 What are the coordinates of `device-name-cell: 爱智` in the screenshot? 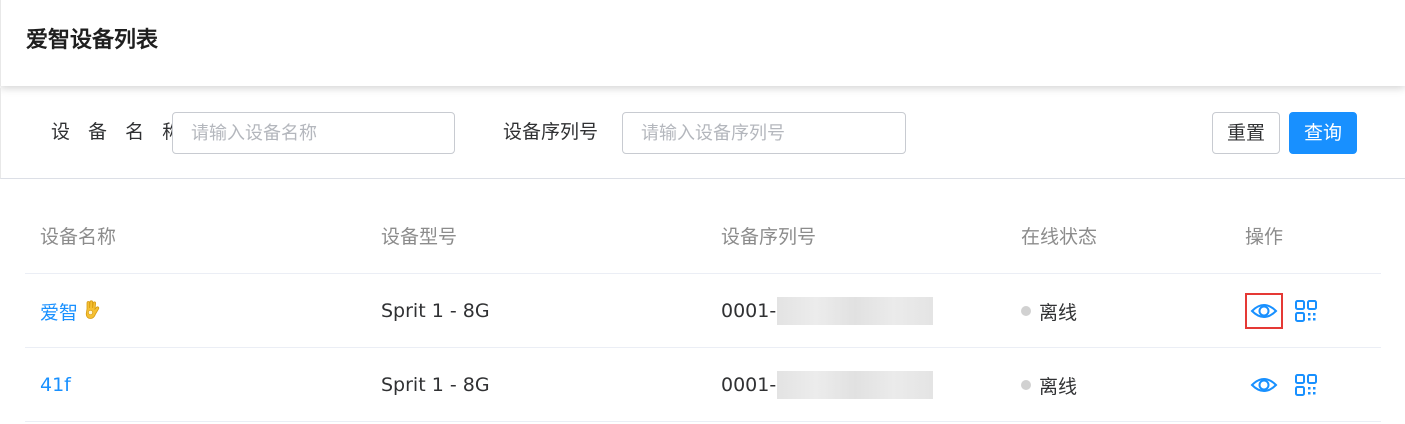 It's located at (70, 311).